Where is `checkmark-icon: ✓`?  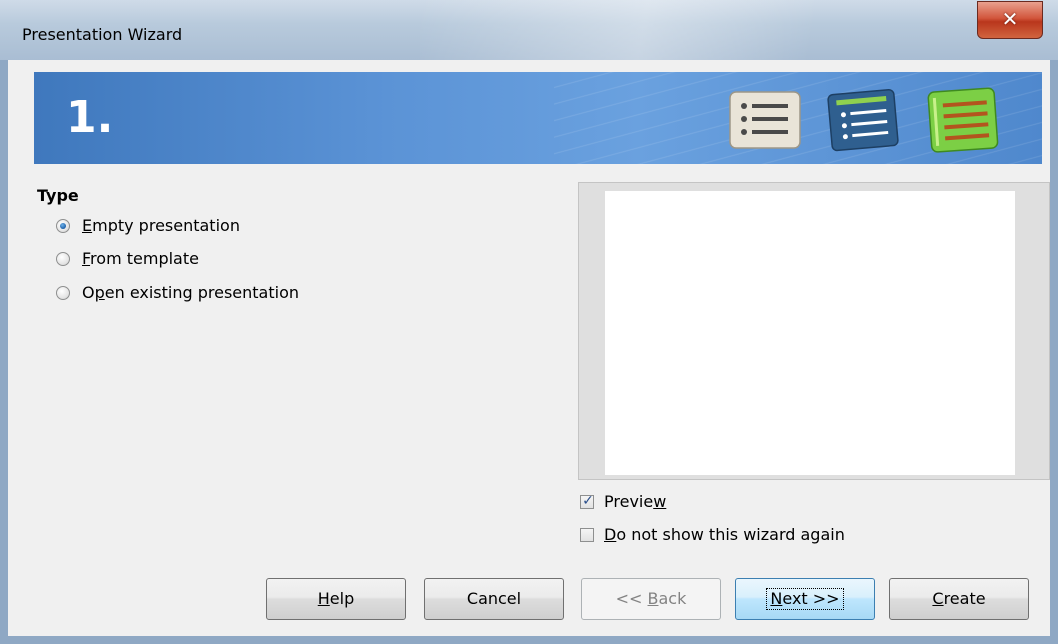 checkmark-icon: ✓ is located at coordinates (588, 501).